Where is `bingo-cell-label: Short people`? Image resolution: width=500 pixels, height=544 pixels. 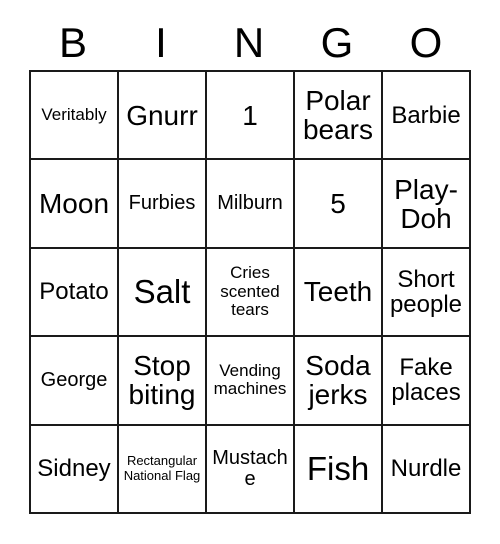
bingo-cell-label: Short people is located at coordinates (426, 292).